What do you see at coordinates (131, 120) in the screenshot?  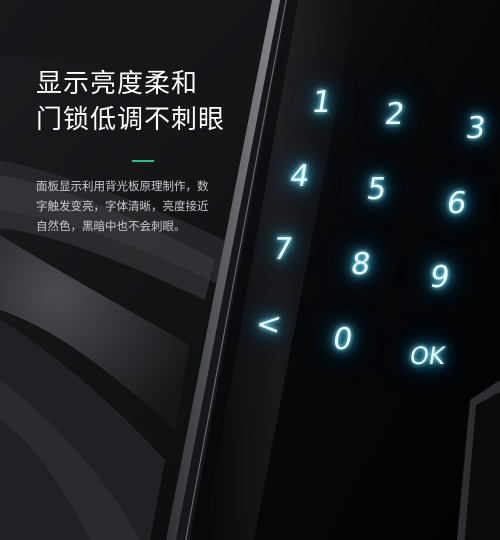 I see `headline-line-2: 门锁低调不刺眼` at bounding box center [131, 120].